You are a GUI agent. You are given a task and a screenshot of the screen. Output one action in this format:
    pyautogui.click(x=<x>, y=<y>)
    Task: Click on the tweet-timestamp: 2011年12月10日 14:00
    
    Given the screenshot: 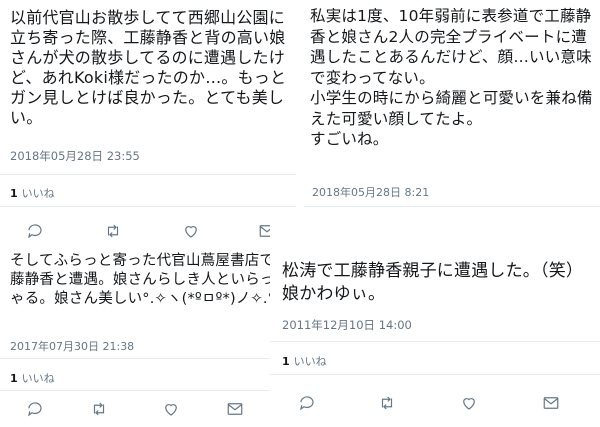 What is the action you would take?
    pyautogui.click(x=347, y=325)
    